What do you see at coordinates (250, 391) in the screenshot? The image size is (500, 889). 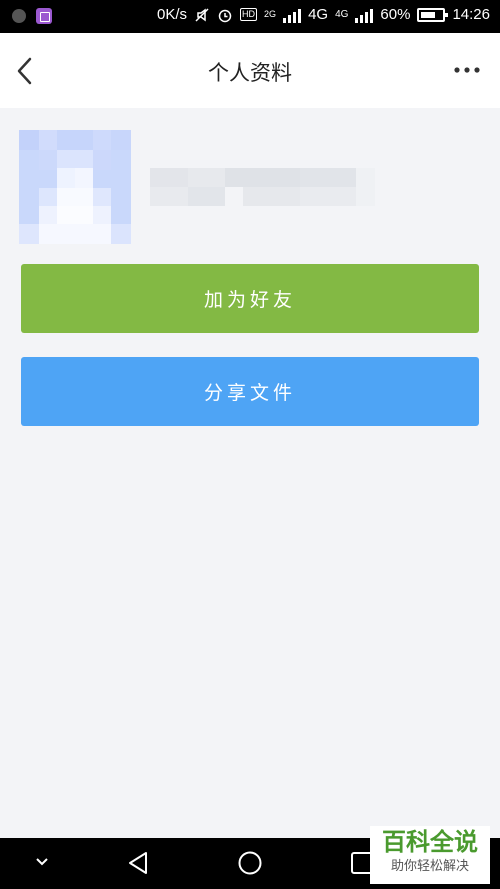 I see `share-file-button: 分享文件` at bounding box center [250, 391].